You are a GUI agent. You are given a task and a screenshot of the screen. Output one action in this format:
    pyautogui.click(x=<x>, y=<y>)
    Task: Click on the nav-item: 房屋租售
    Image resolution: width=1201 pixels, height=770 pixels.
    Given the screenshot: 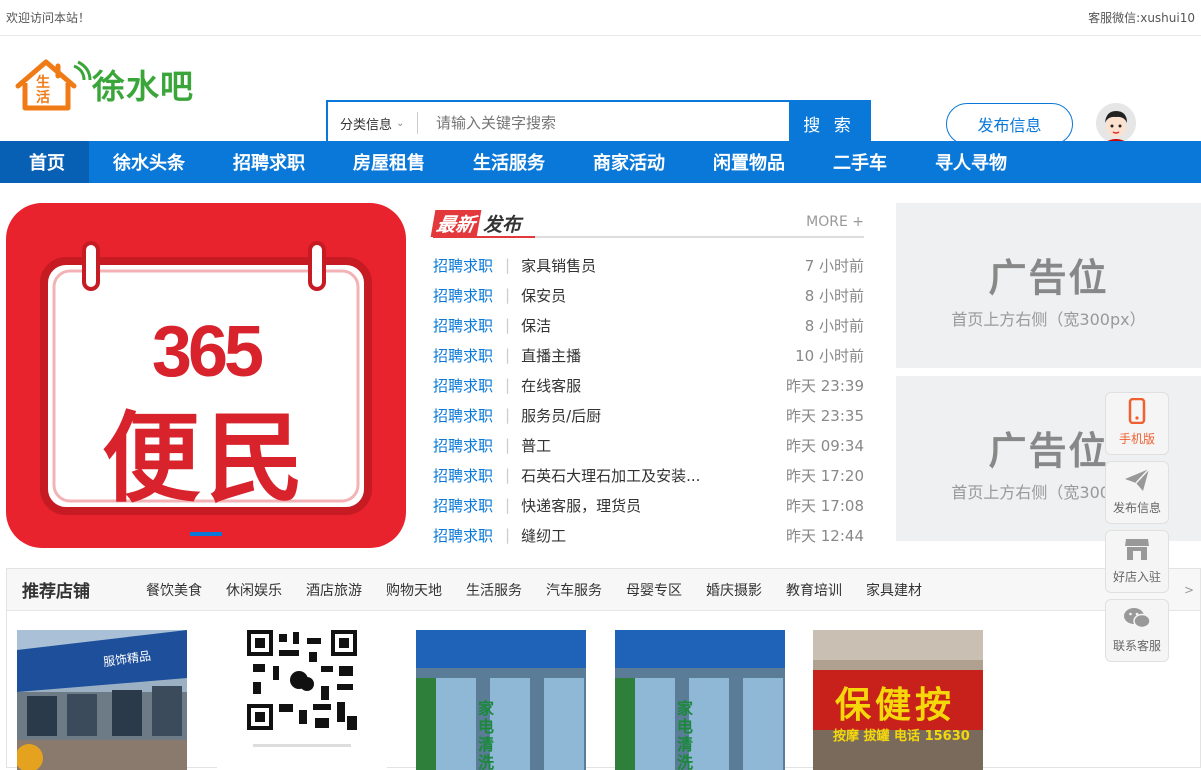 What is the action you would take?
    pyautogui.click(x=389, y=162)
    